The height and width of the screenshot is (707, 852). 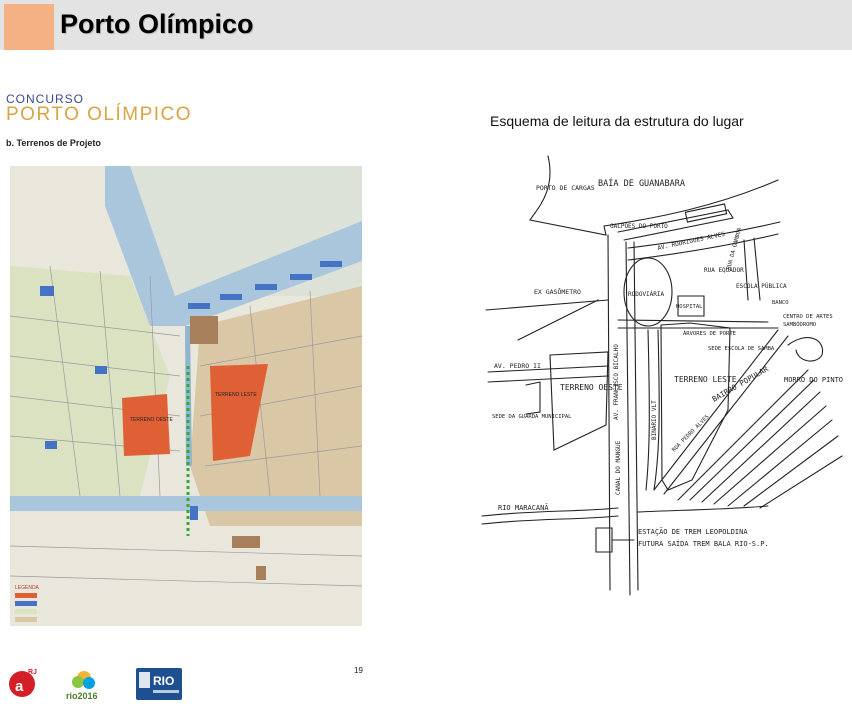 What do you see at coordinates (654, 420) in the screenshot?
I see `sketch-label-binario: BINÁRIO VLT` at bounding box center [654, 420].